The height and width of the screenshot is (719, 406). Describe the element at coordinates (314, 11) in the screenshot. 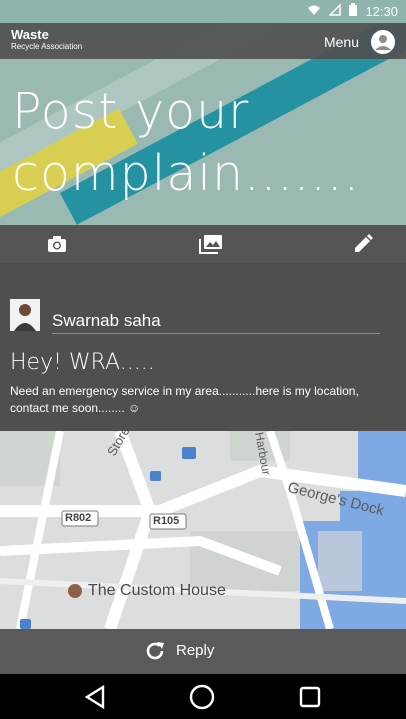

I see `wifi-icon` at that location.